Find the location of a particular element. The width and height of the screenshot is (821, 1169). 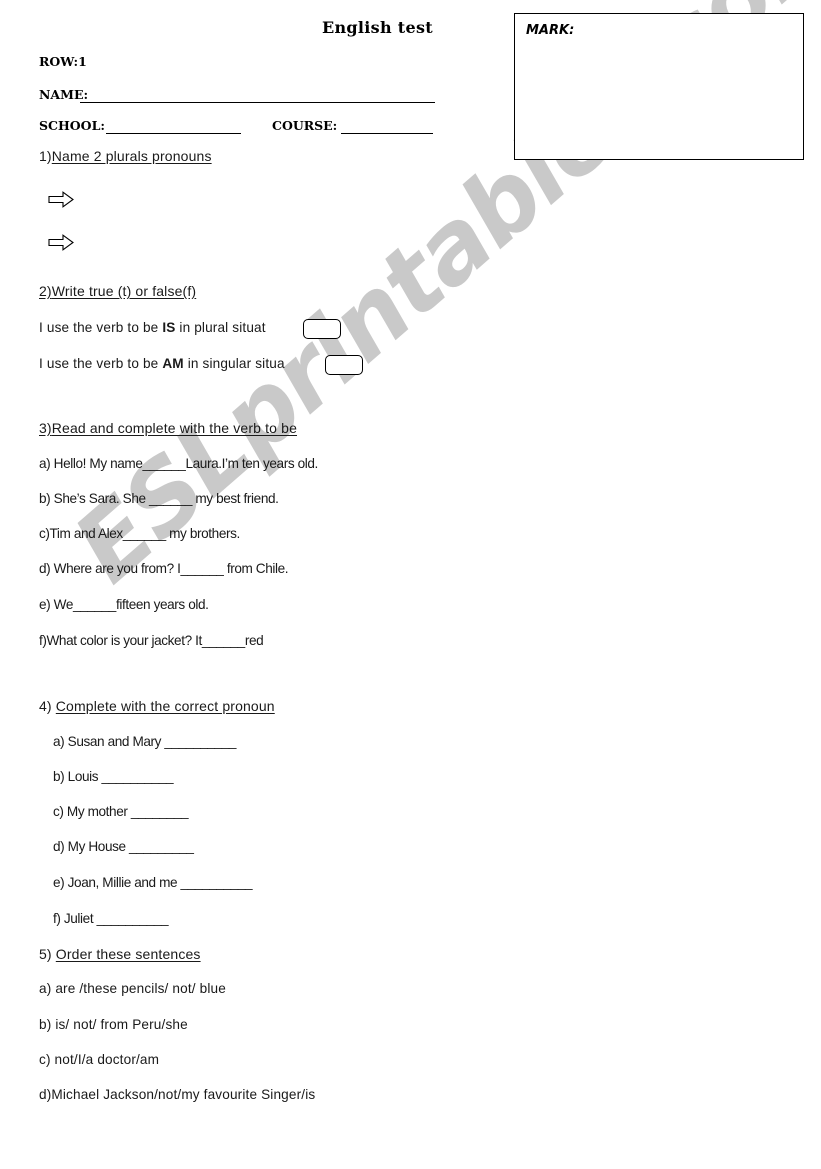

section-5-item: a) are /these pencils/ not/ blue is located at coordinates (132, 988).